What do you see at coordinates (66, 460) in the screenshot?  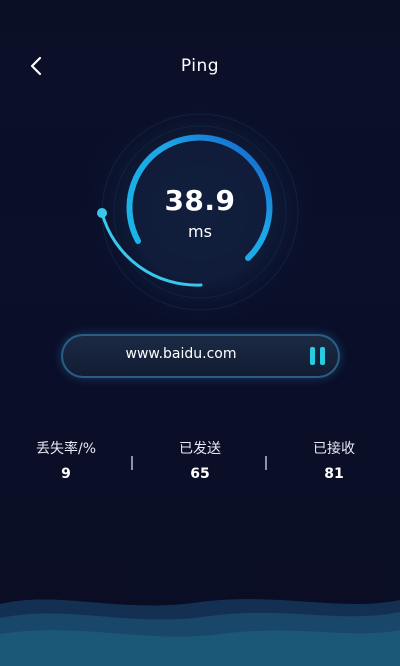 I see `stat-loss-rate: 丢失率/% 9` at bounding box center [66, 460].